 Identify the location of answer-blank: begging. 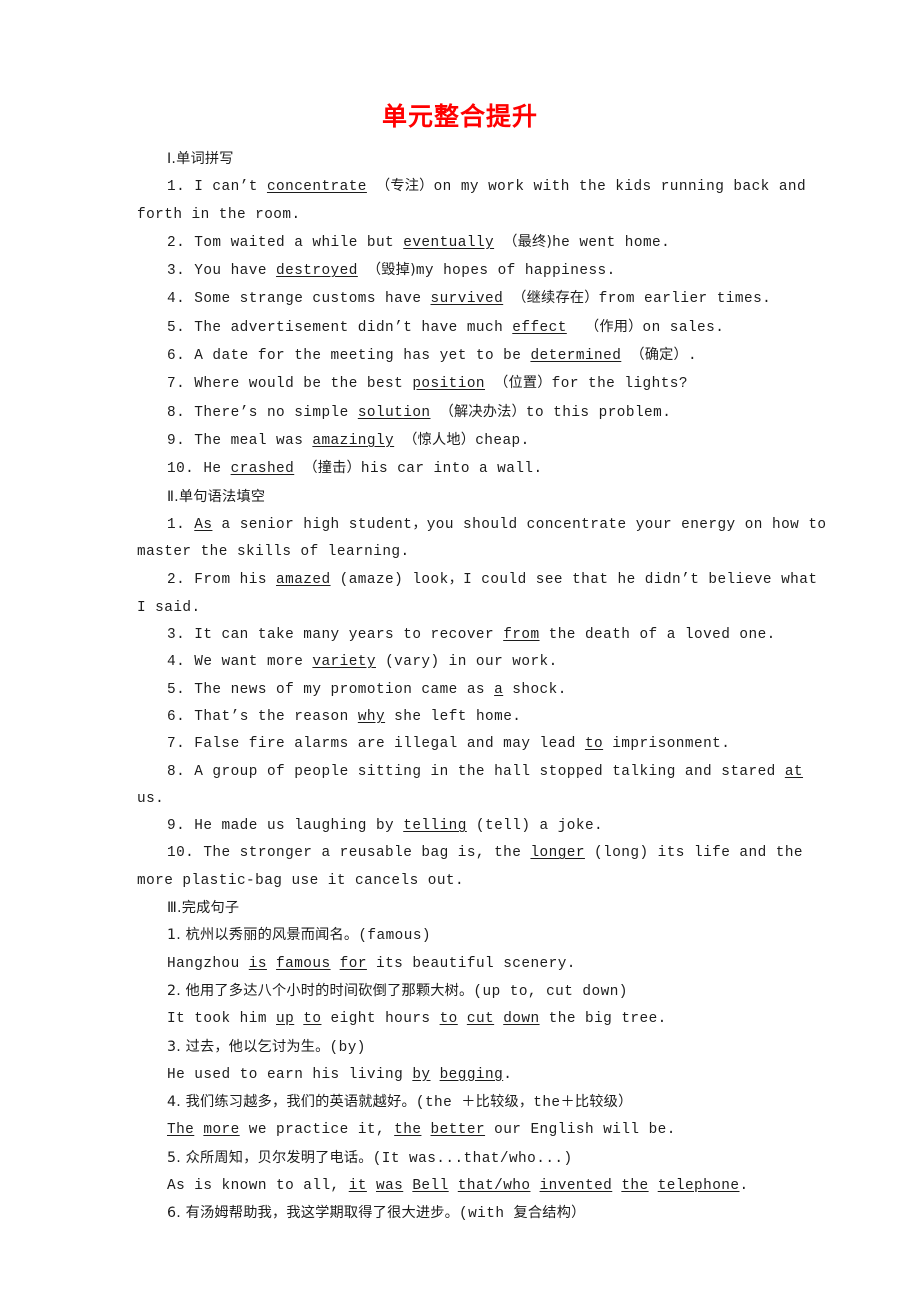
(471, 1074).